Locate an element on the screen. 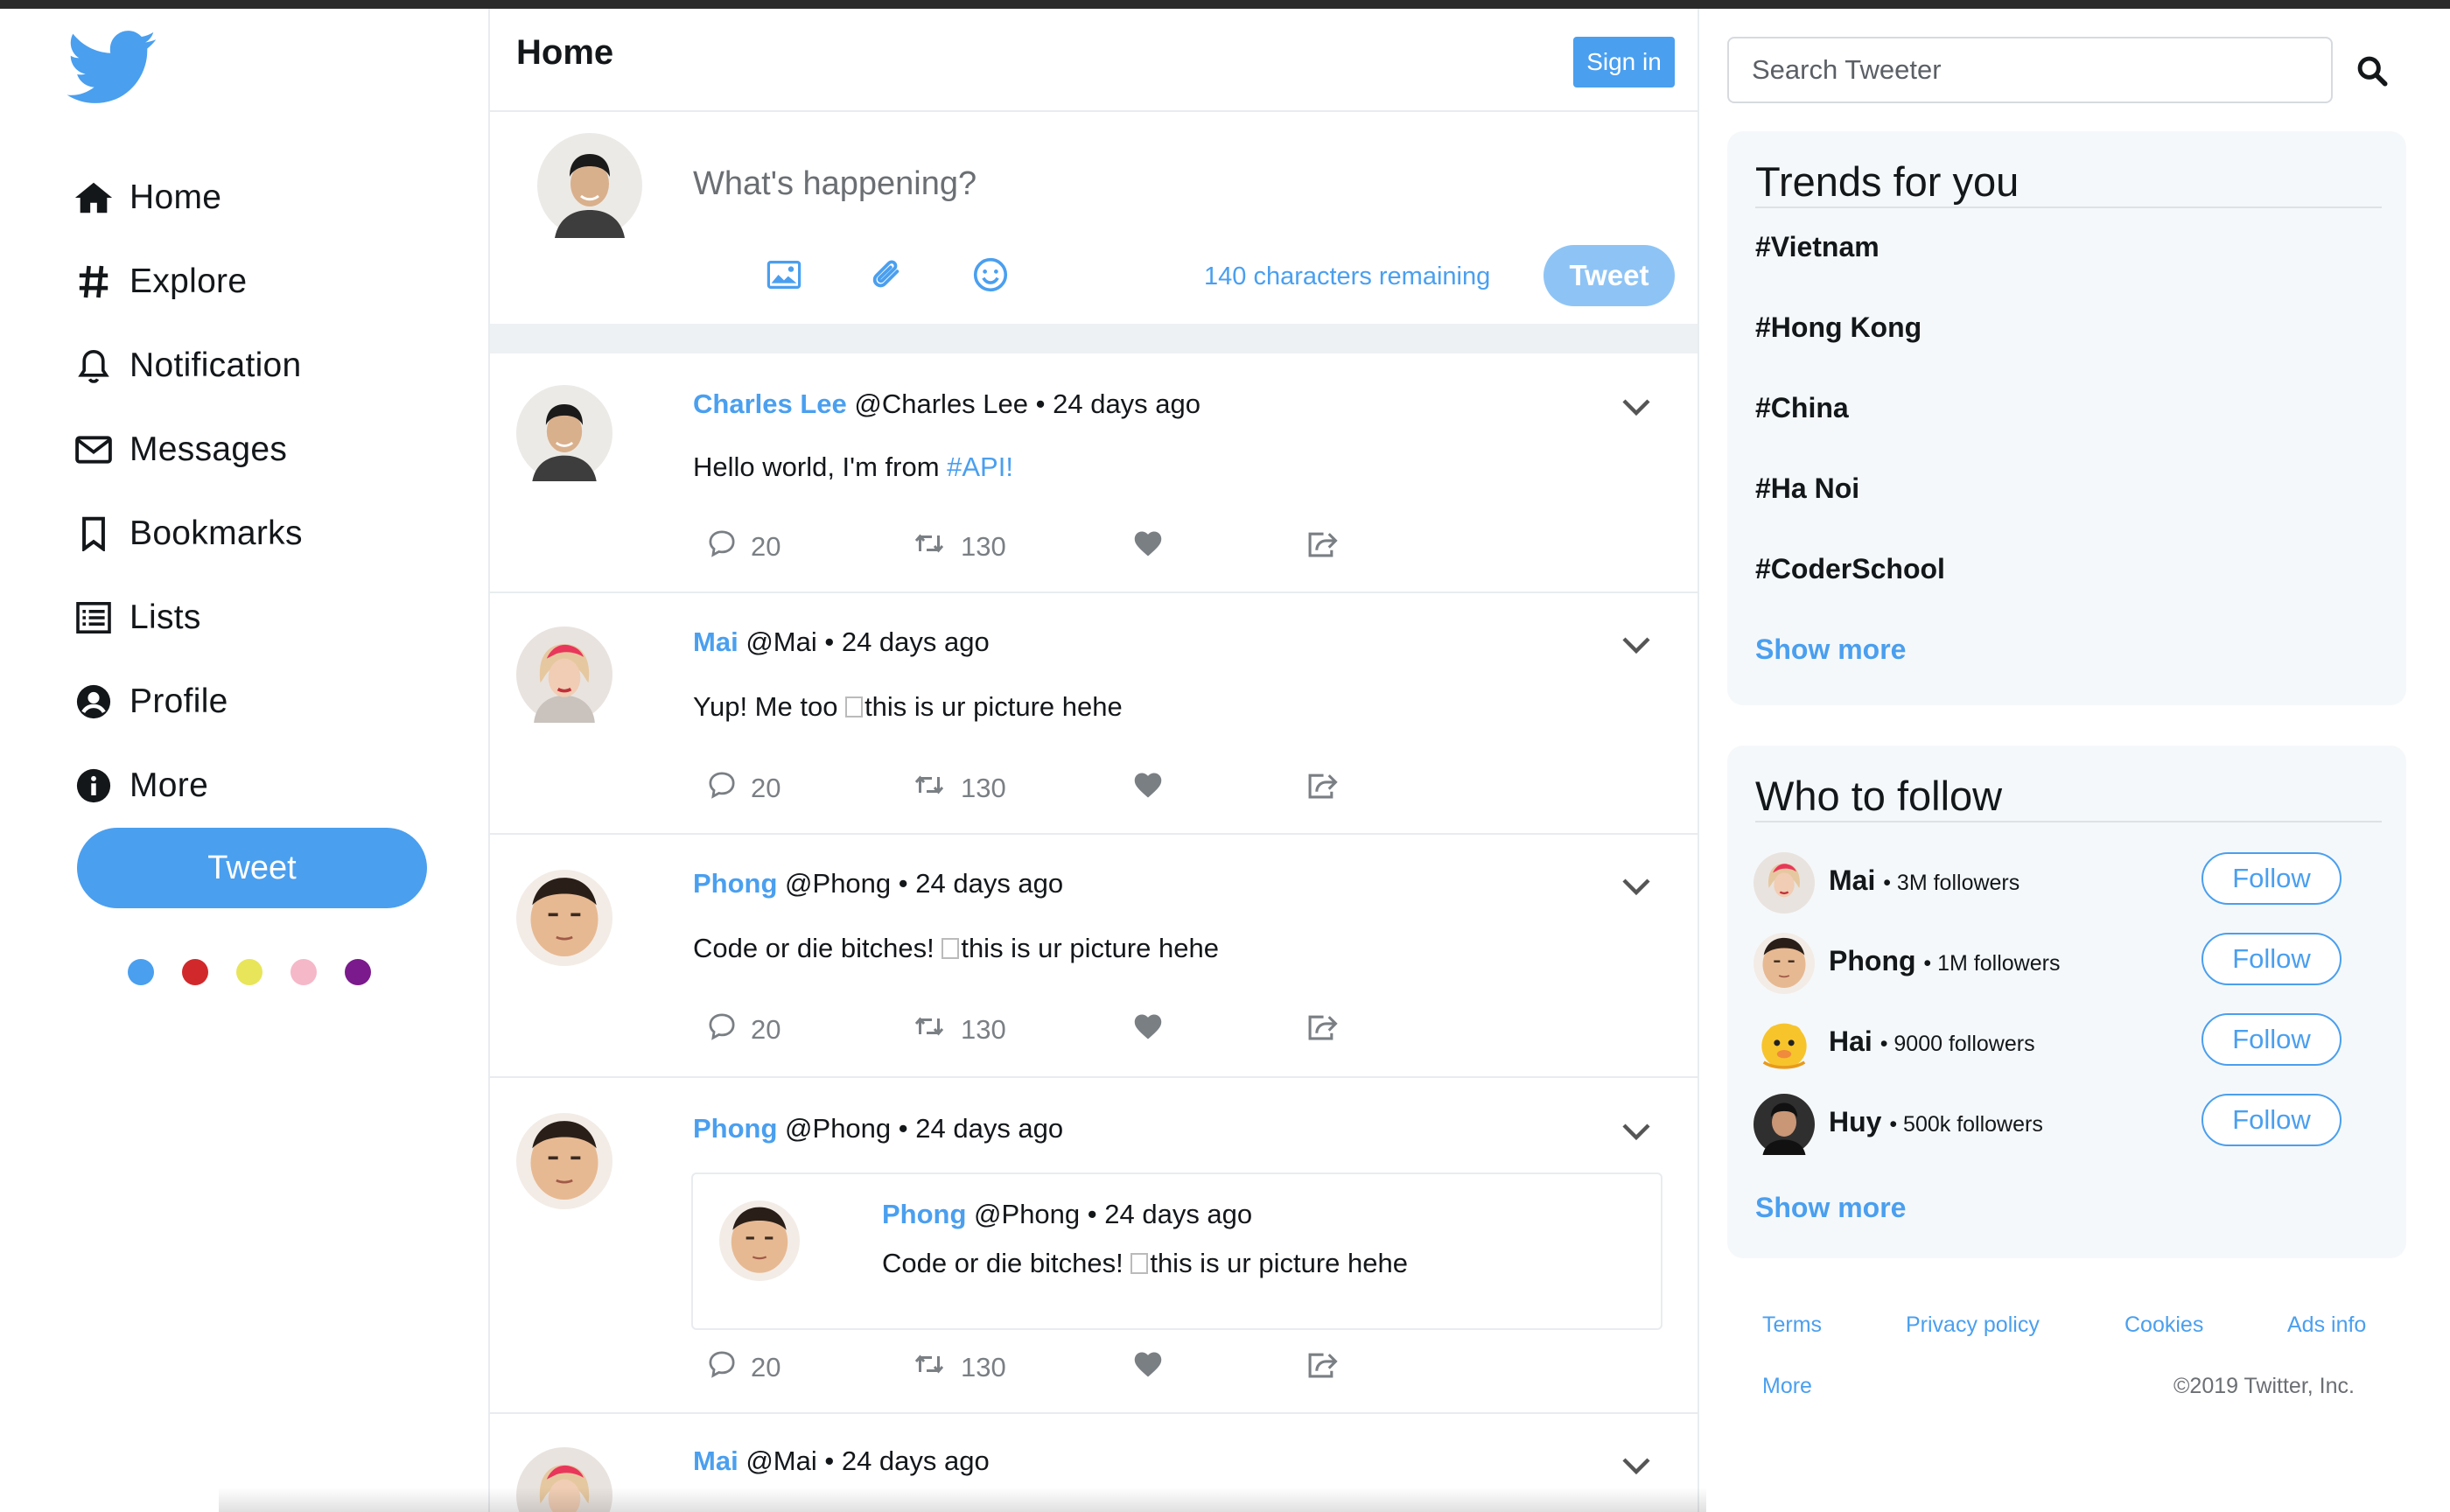  quoted-tweet-header: Phong @Phong • 24 days ago is located at coordinates (1067, 1214).